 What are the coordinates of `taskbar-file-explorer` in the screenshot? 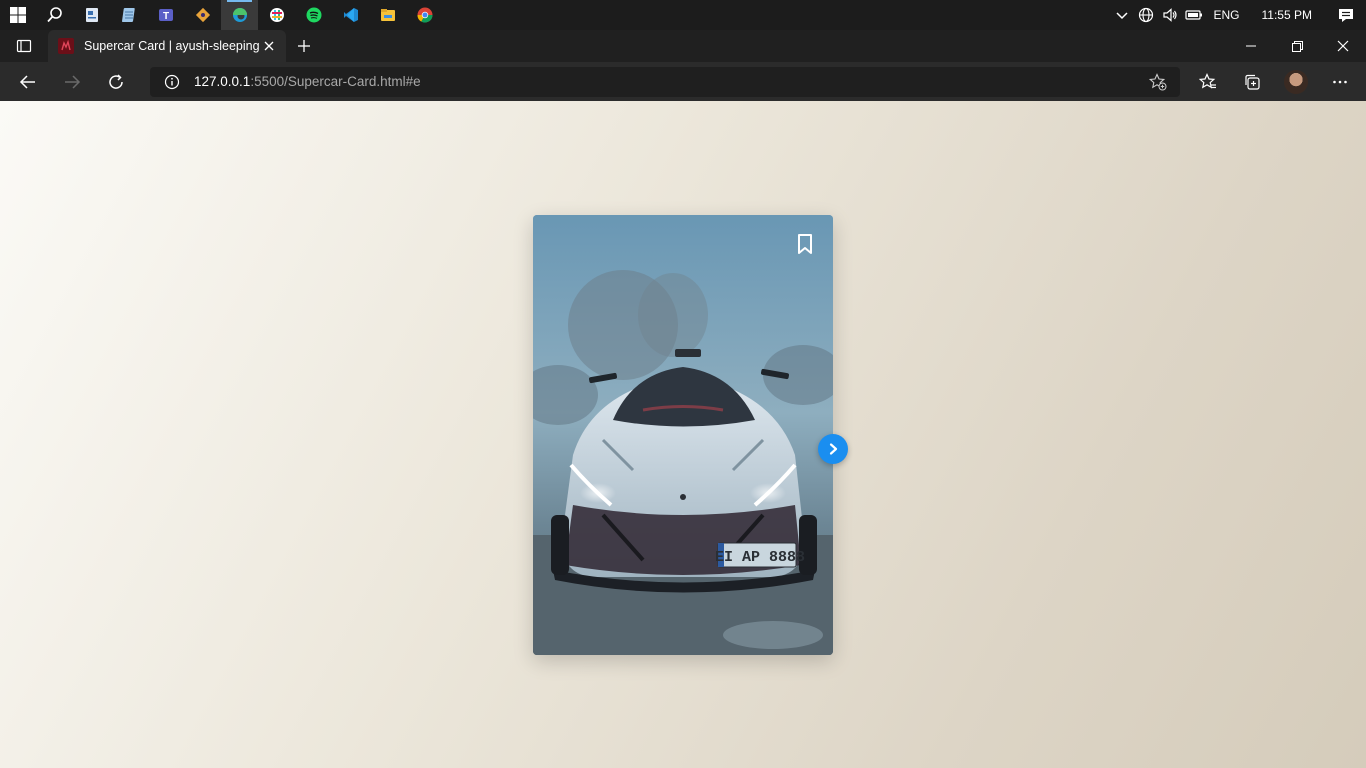 It's located at (387, 15).